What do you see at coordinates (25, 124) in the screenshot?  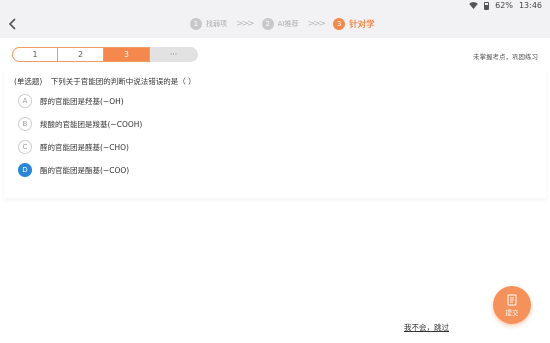 I see `option-b-letter: B` at bounding box center [25, 124].